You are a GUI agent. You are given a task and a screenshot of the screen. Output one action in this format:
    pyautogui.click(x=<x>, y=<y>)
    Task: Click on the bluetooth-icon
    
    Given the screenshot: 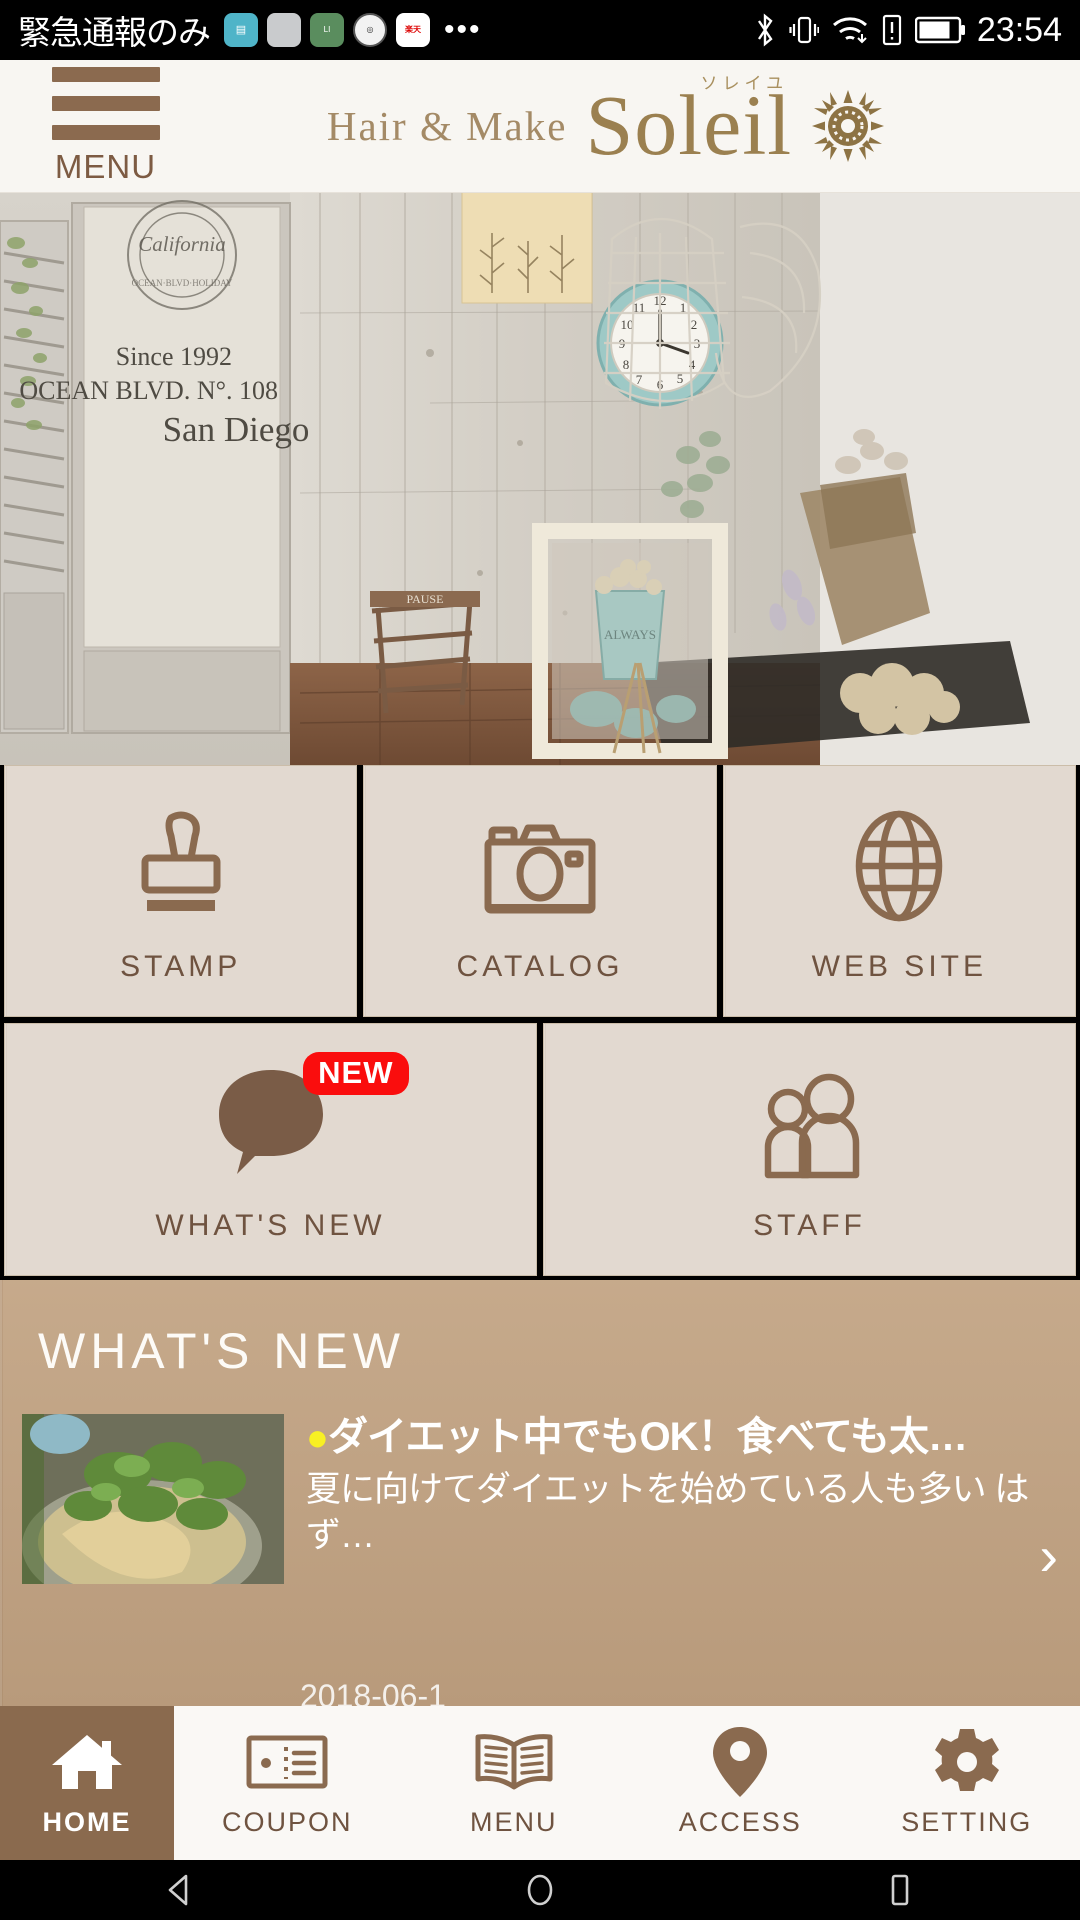 What is the action you would take?
    pyautogui.click(x=765, y=30)
    